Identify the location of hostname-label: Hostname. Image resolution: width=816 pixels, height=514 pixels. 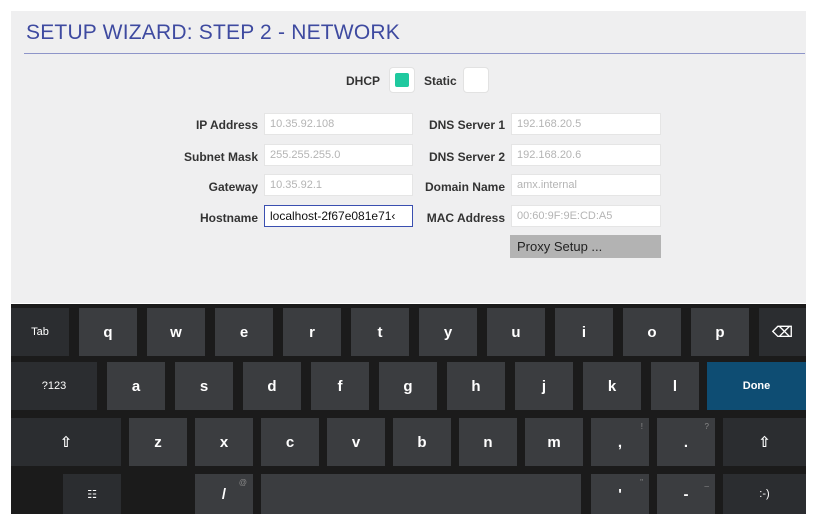
(228, 218).